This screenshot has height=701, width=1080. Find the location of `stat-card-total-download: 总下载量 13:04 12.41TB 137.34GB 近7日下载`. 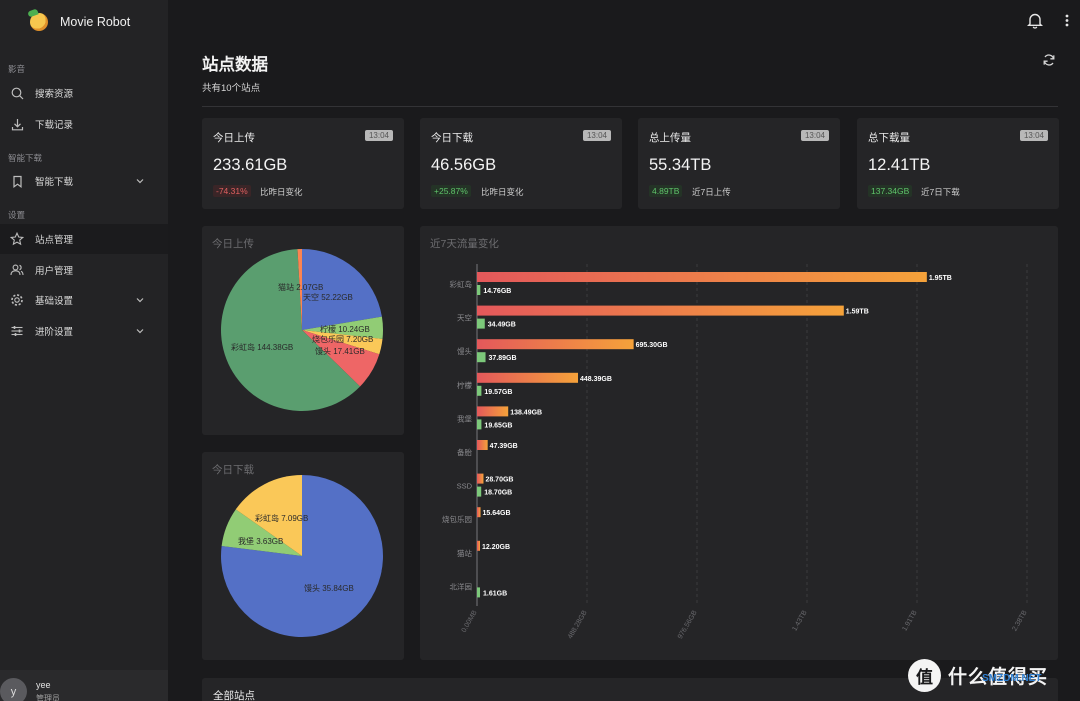

stat-card-total-download: 总下载量 13:04 12.41TB 137.34GB 近7日下载 is located at coordinates (958, 163).